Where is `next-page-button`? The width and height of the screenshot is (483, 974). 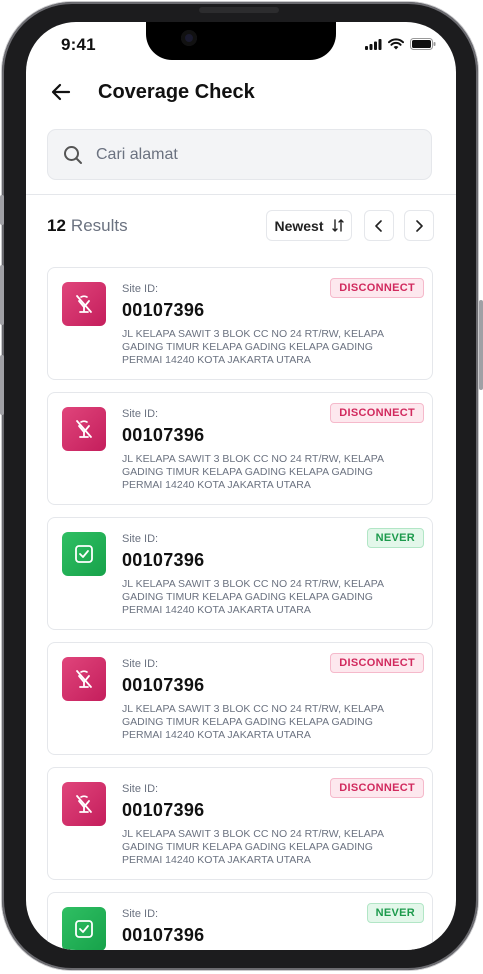
next-page-button is located at coordinates (419, 225).